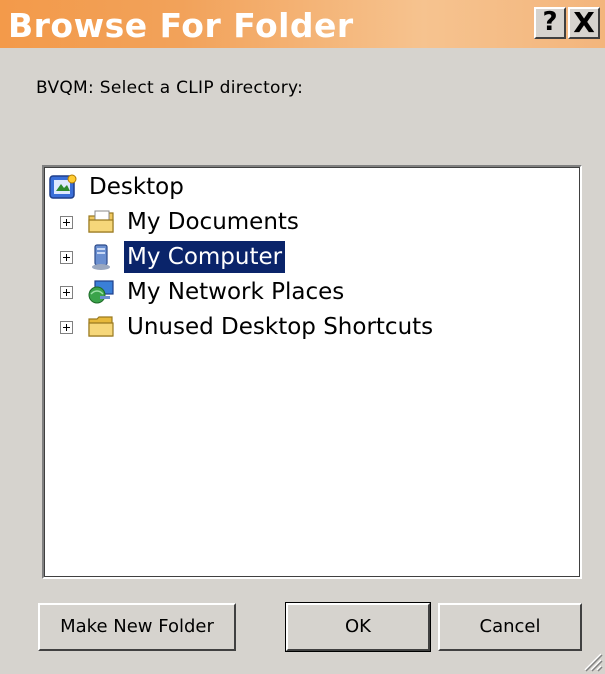 The image size is (605, 674). I want to click on close-icon: X, so click(584, 22).